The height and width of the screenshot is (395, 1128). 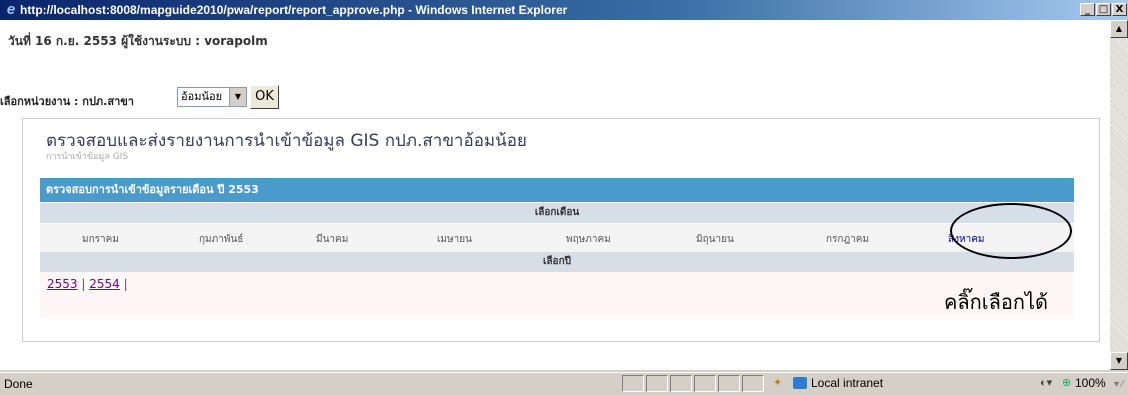 I want to click on status-bar: Done ✦ Local intranet ◐▾ ⊕ 100% ▾ ⁄, so click(x=564, y=383).